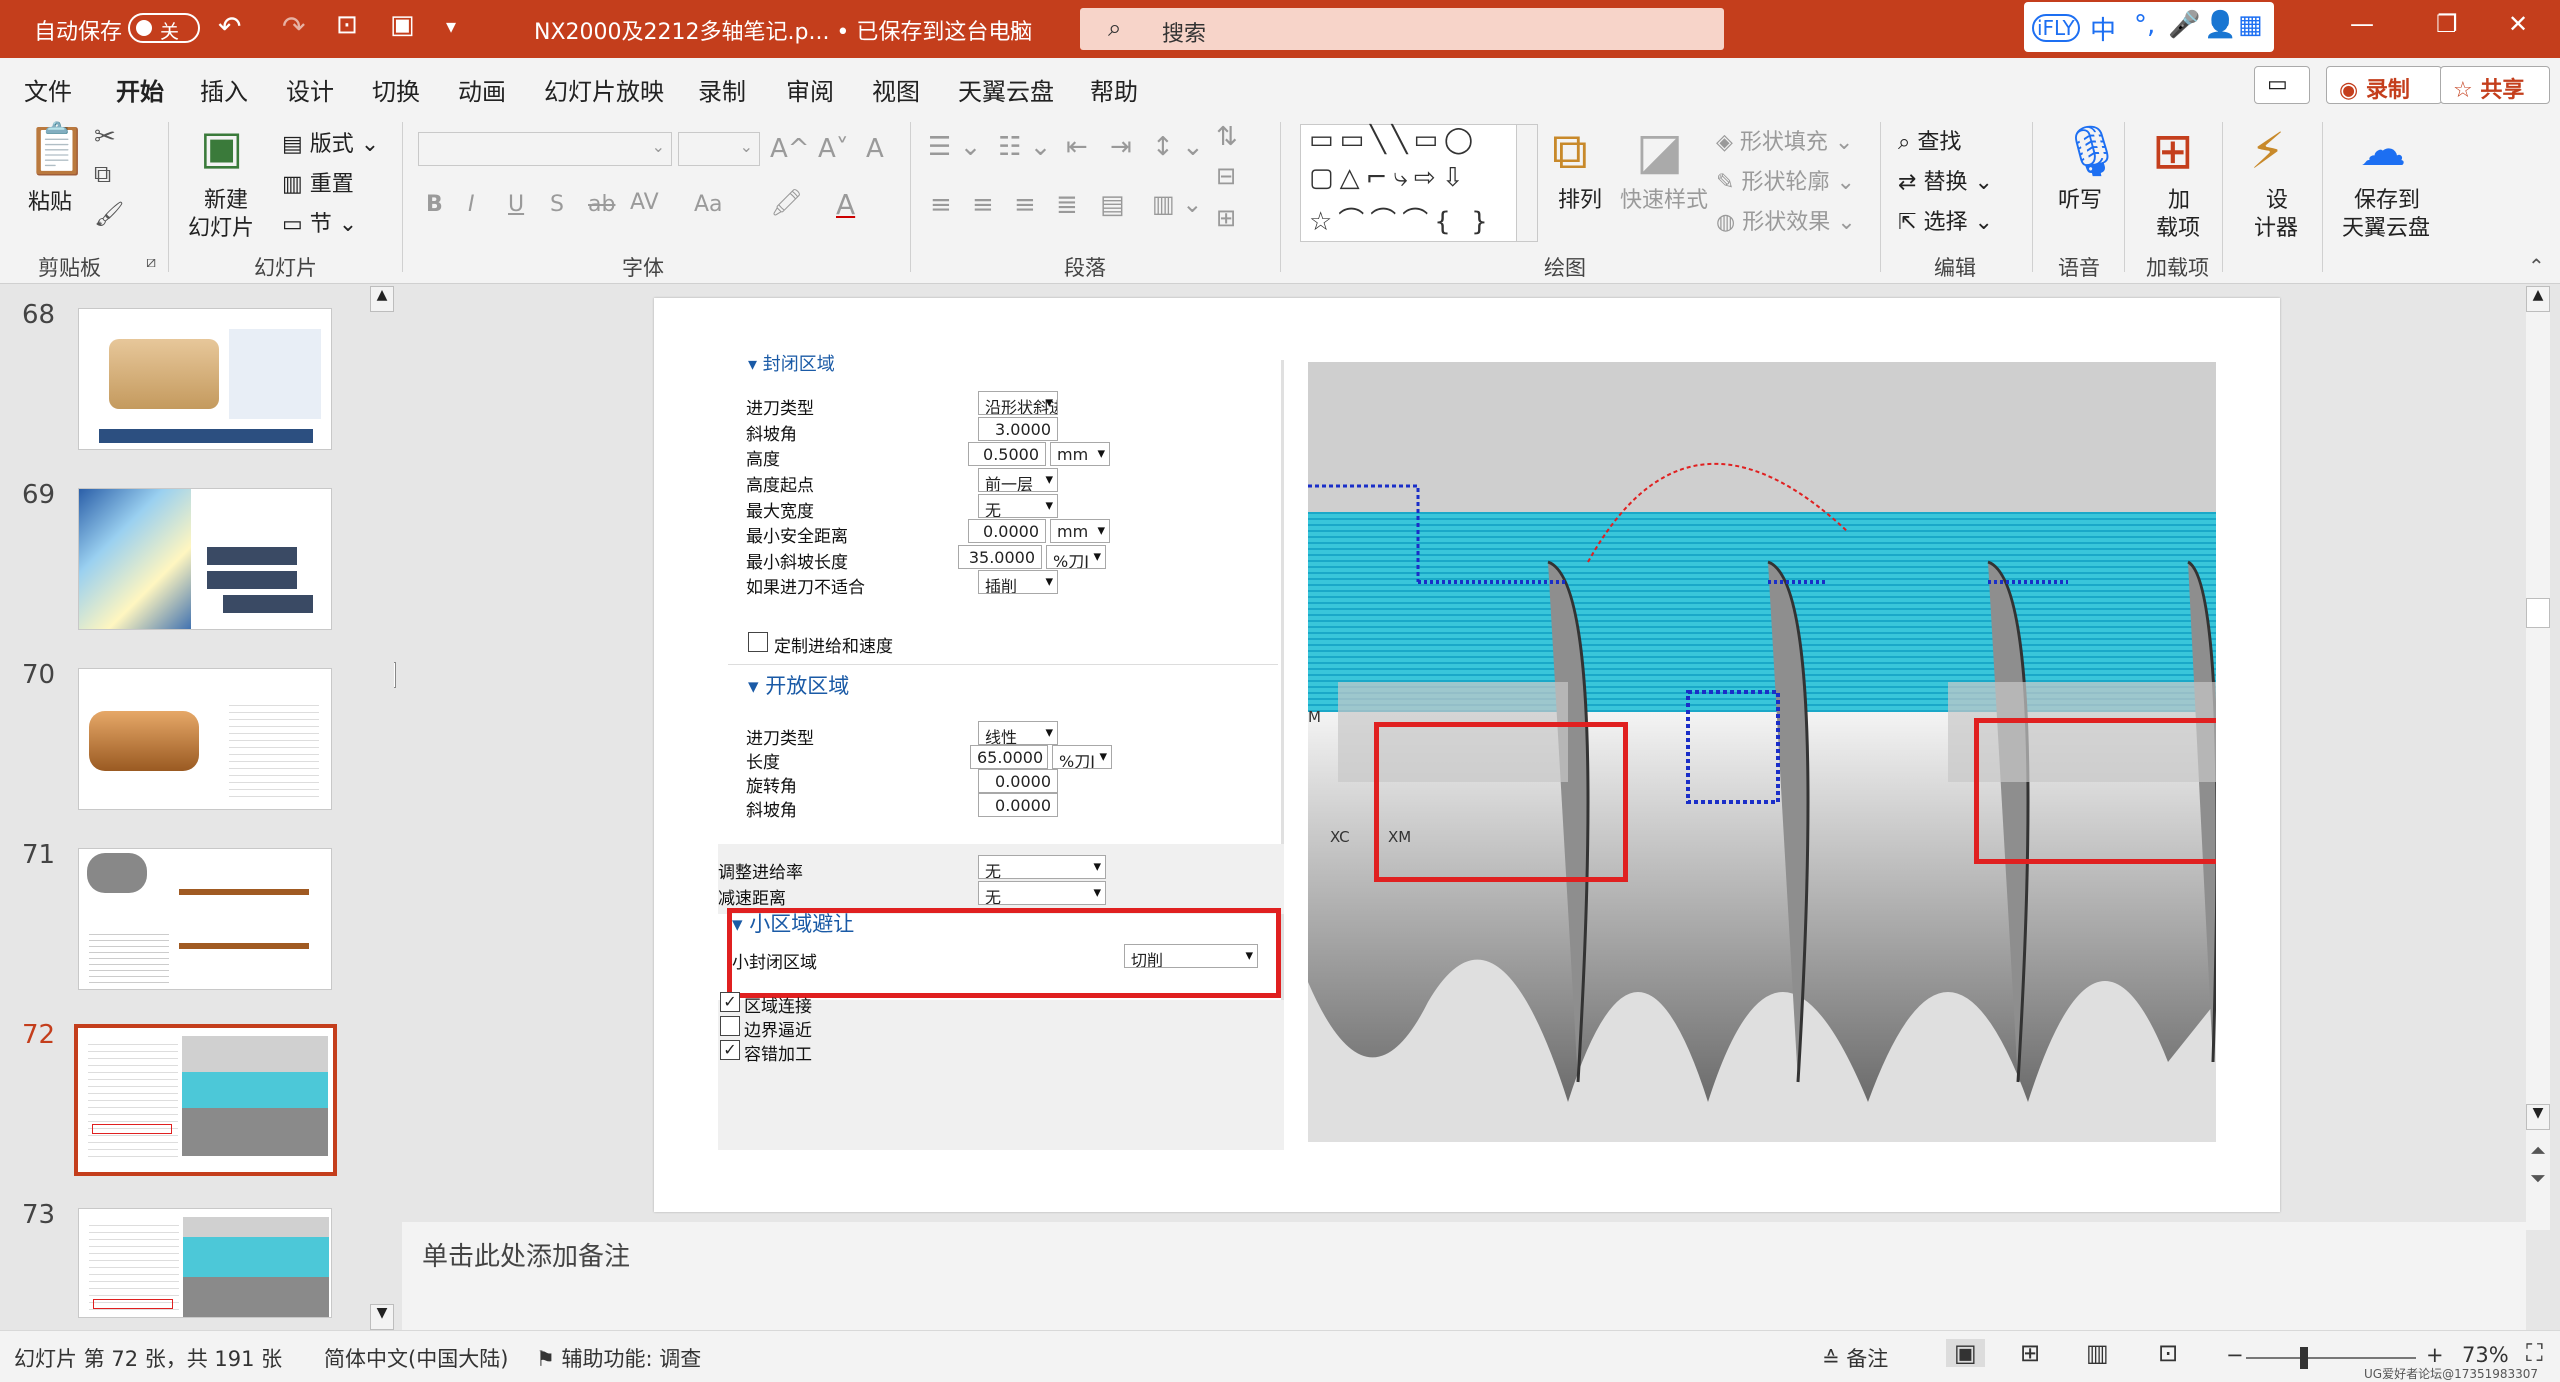 This screenshot has width=2560, height=1382. Describe the element at coordinates (2168, 1353) in the screenshot. I see `slideshow-icon: ⊡` at that location.